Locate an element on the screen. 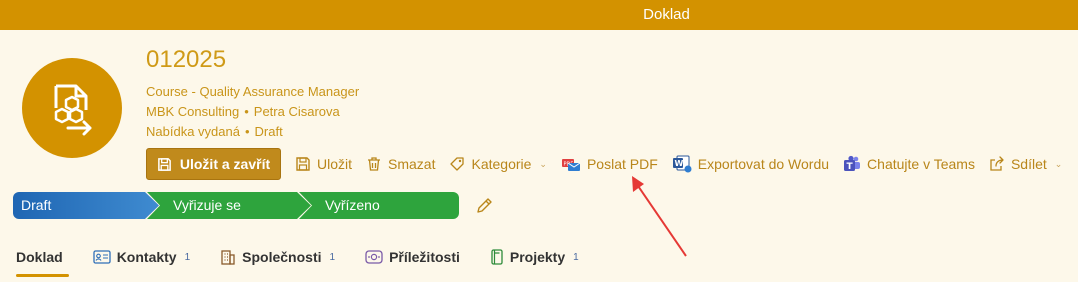 The height and width of the screenshot is (282, 1078). stage-progress-bar: Draft Vyřizuje se Vyřízeno is located at coordinates (236, 205).